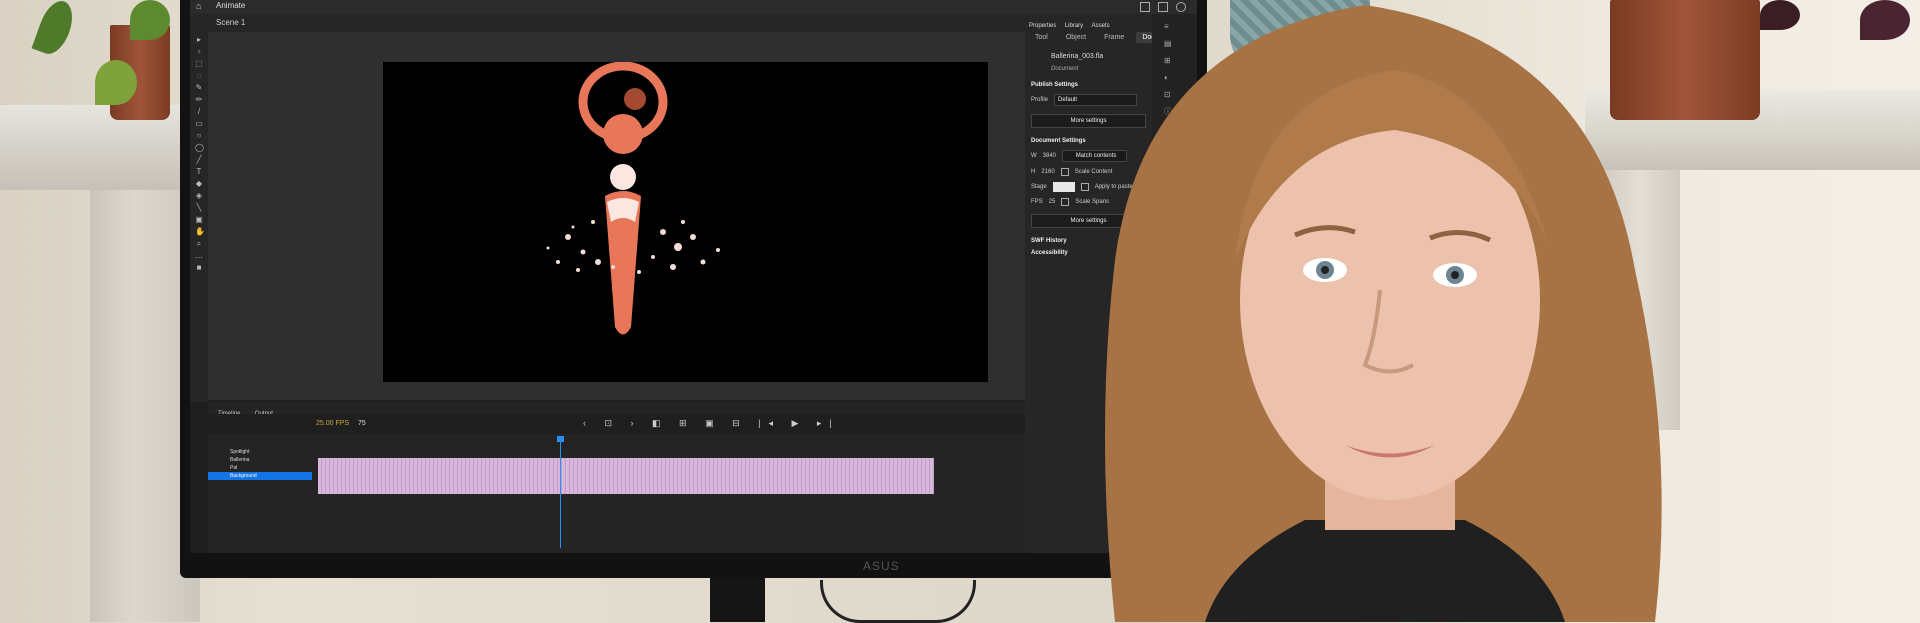  What do you see at coordinates (199, 76) in the screenshot?
I see `lasso-icon: ◌` at bounding box center [199, 76].